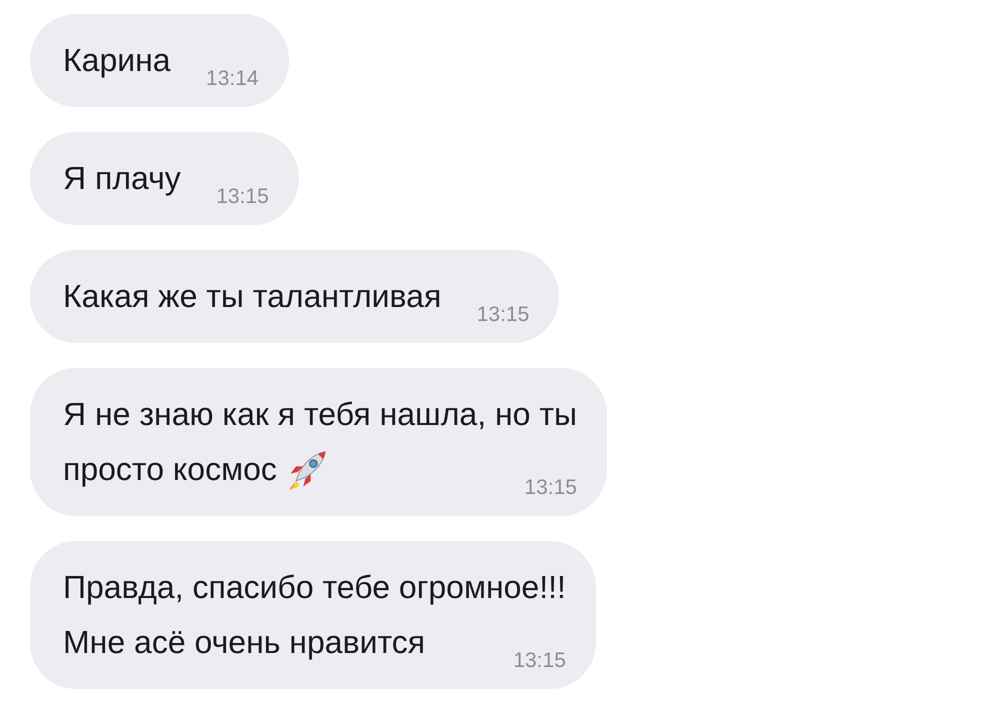  What do you see at coordinates (170, 469) in the screenshot?
I see `message-line: просто космос` at bounding box center [170, 469].